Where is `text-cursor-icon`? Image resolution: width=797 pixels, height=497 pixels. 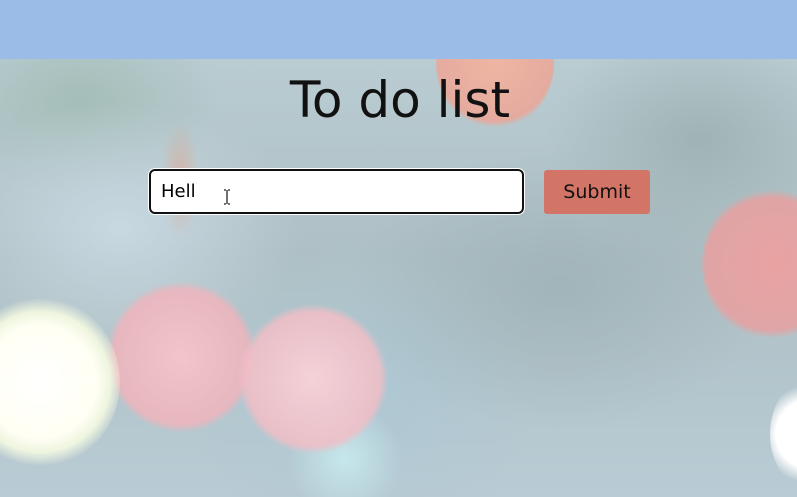
text-cursor-icon is located at coordinates (227, 197).